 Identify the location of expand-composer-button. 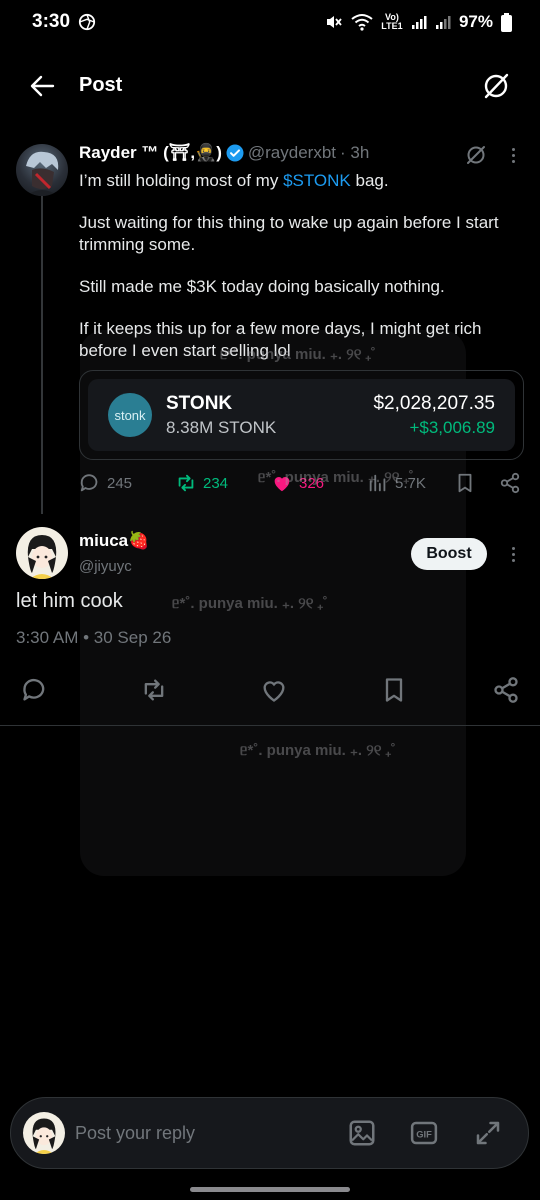
(488, 1133).